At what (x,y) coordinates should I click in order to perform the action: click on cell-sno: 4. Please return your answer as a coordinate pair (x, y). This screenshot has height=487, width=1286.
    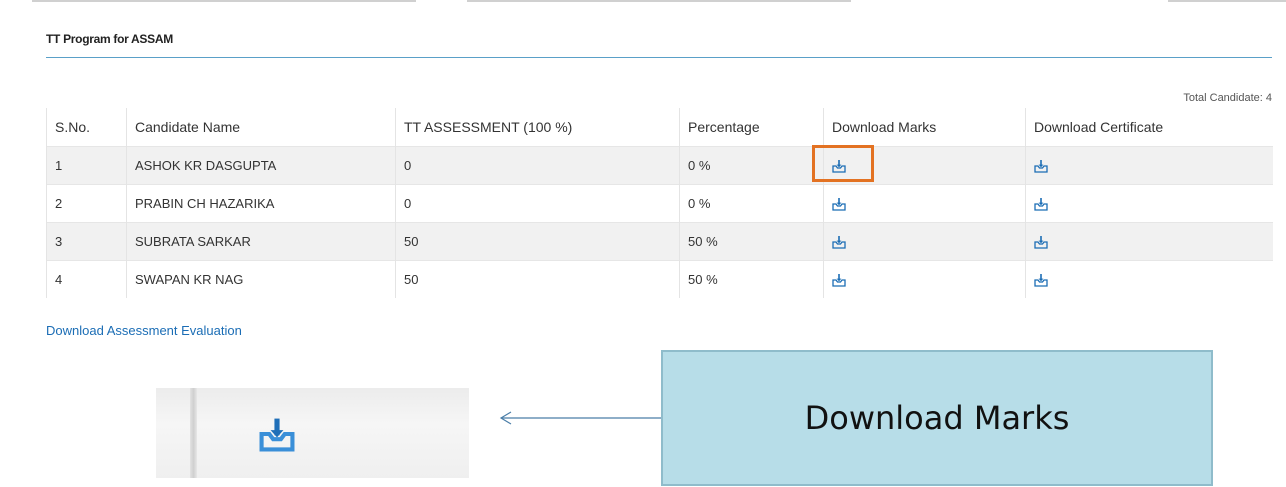
    Looking at the image, I should click on (86, 279).